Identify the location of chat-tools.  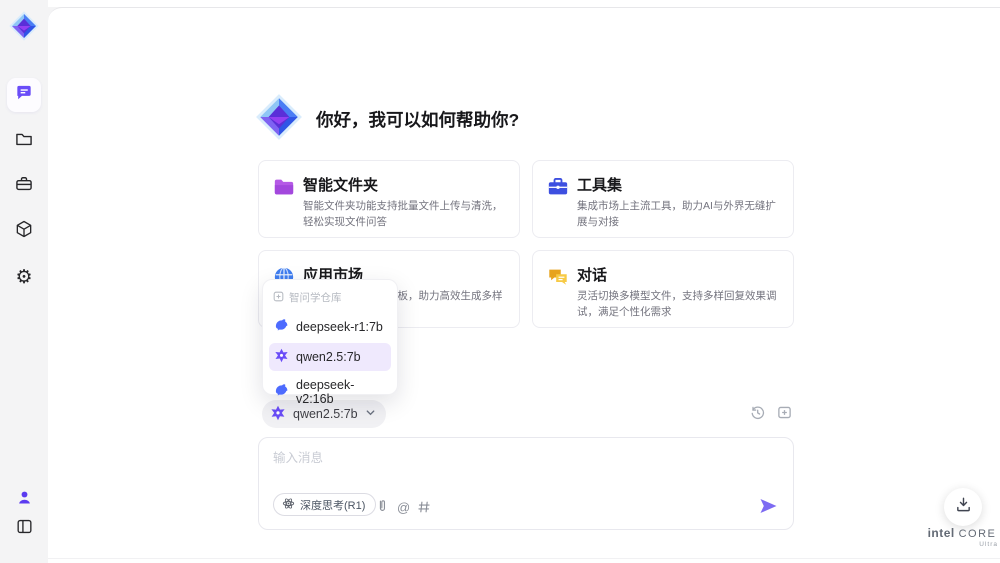
(771, 415).